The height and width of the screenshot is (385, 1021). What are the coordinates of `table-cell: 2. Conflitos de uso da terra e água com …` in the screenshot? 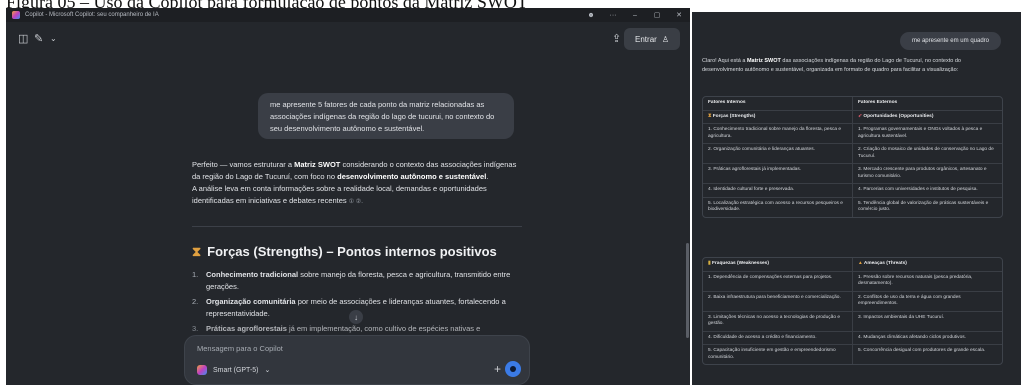 It's located at (927, 301).